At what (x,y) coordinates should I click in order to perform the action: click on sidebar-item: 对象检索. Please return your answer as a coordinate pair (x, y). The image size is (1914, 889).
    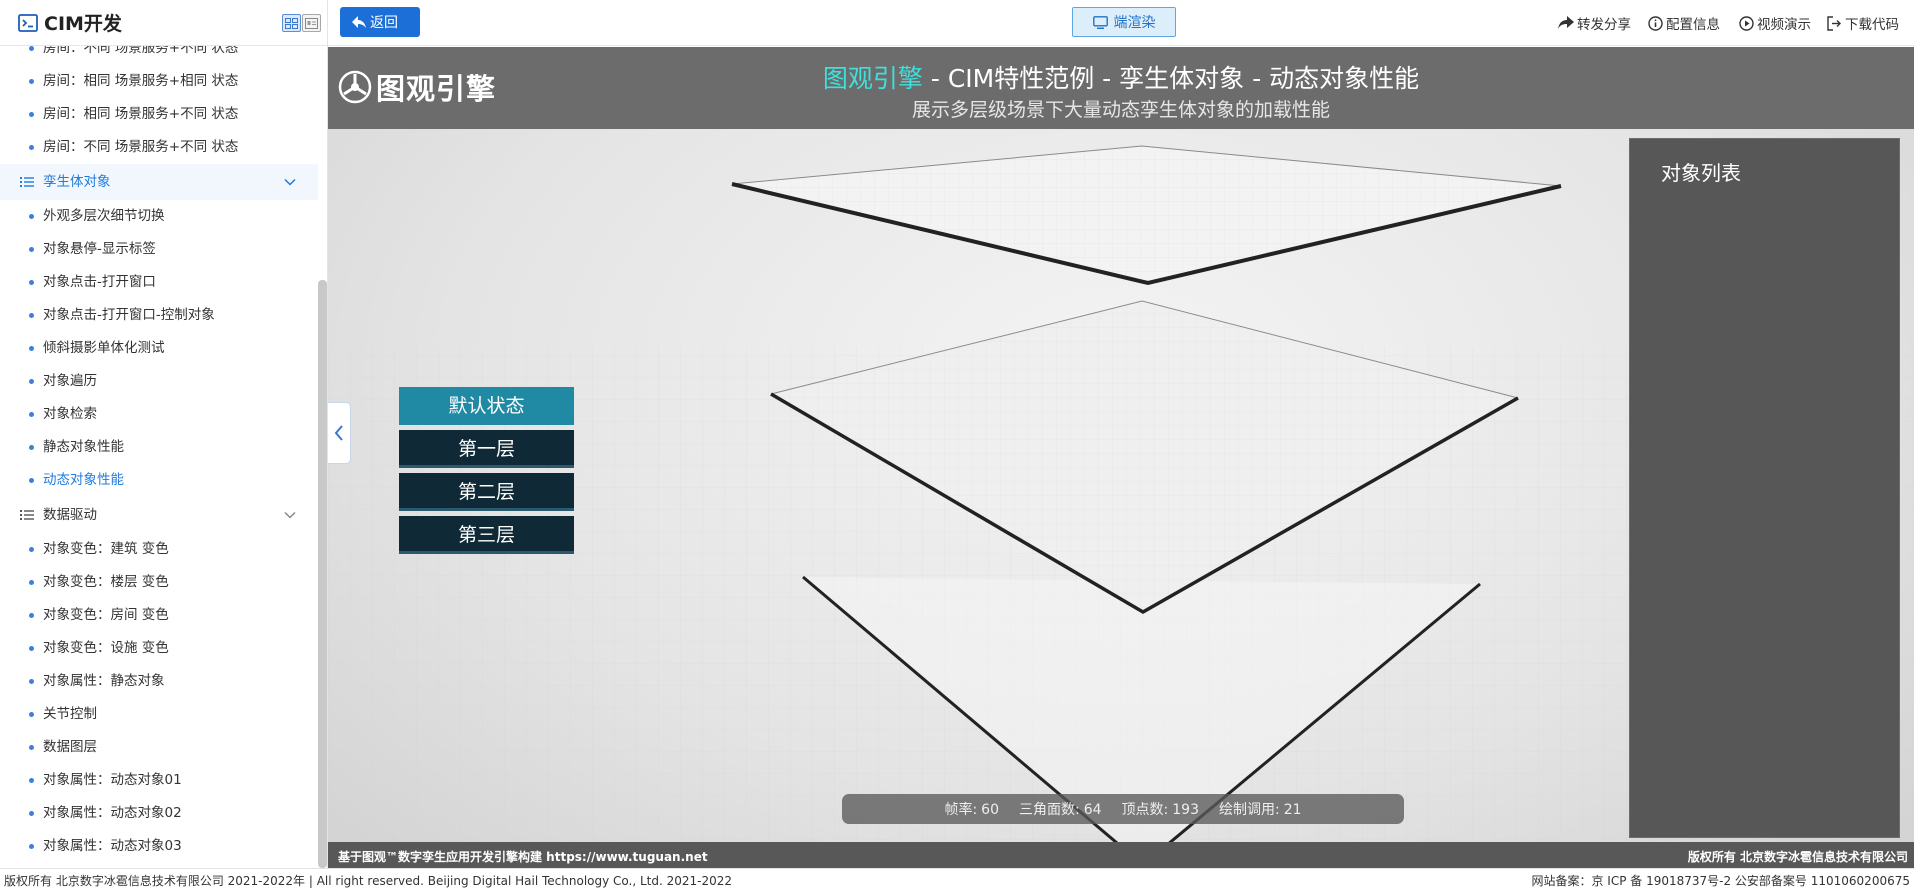
    Looking at the image, I should click on (159, 414).